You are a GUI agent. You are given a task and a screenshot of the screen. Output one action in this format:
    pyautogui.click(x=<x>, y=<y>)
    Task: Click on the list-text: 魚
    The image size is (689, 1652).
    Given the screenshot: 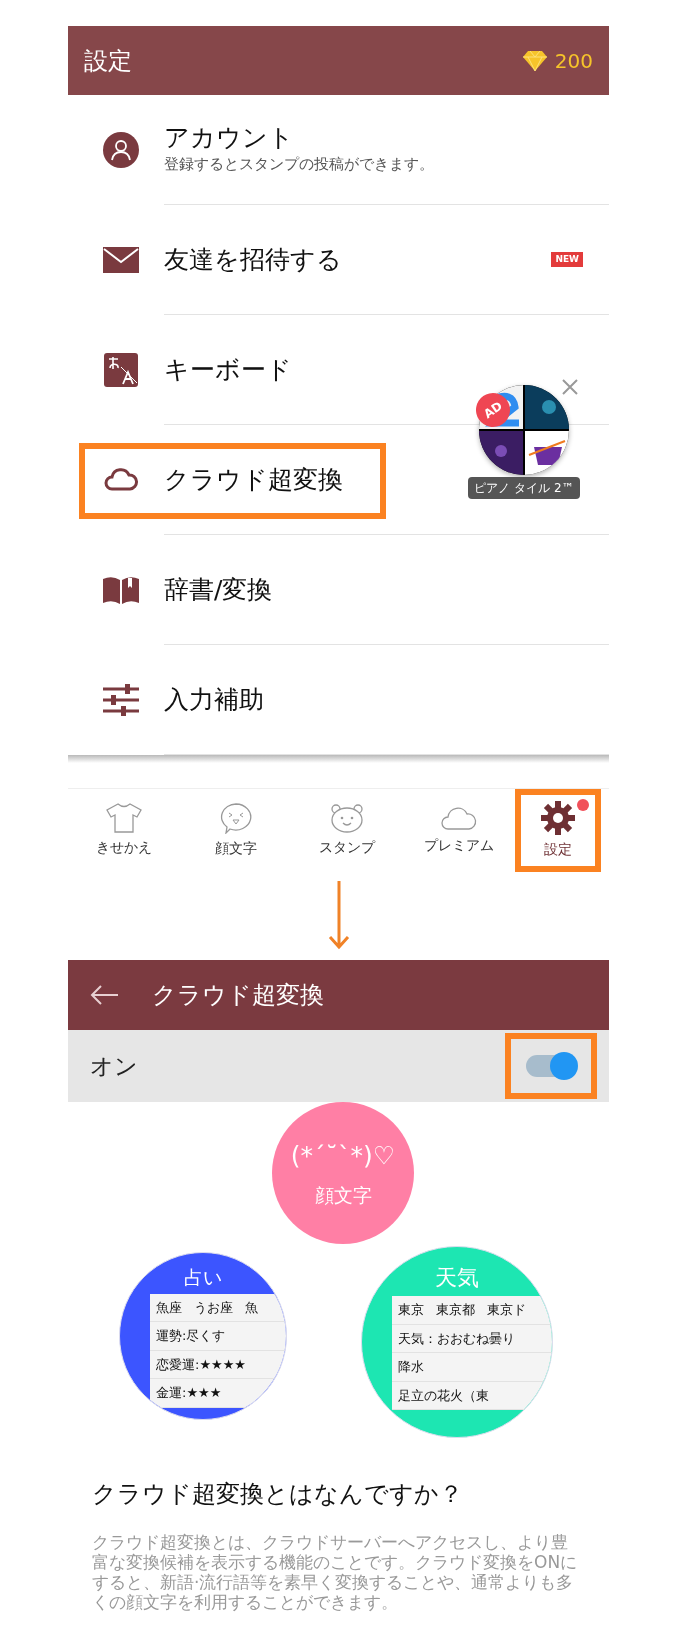 What is the action you would take?
    pyautogui.click(x=251, y=1307)
    